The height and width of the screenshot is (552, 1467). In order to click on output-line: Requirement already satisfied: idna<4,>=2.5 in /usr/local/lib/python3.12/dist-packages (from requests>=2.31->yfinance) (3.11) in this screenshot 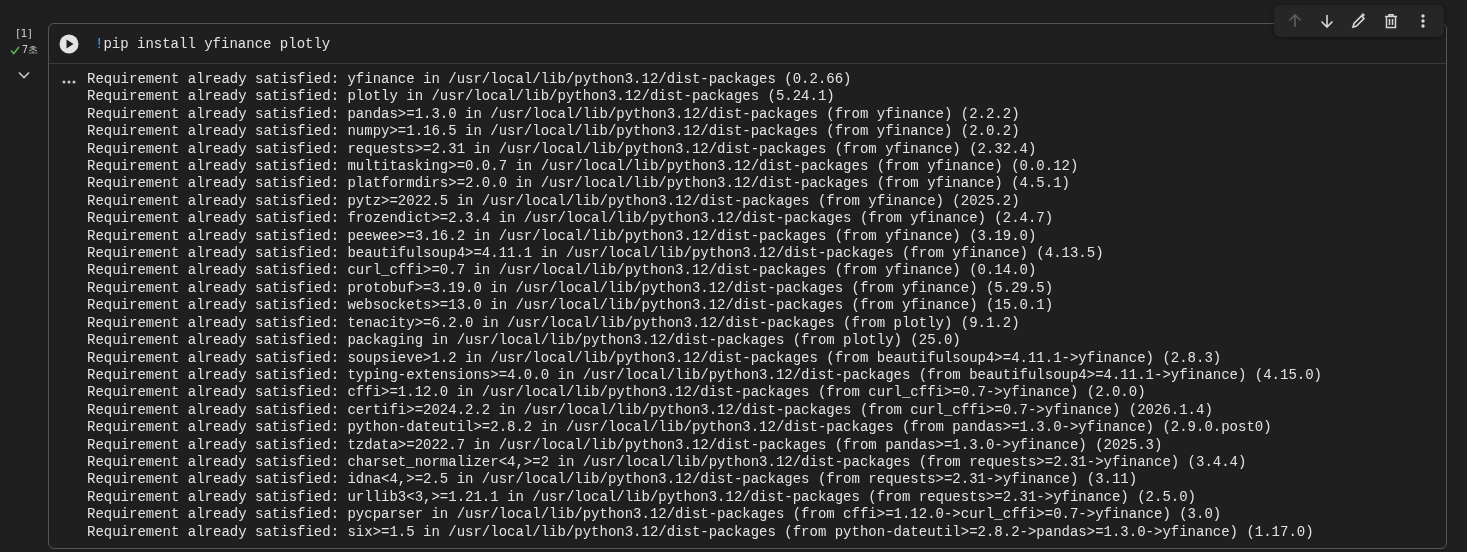, I will do `click(612, 480)`.